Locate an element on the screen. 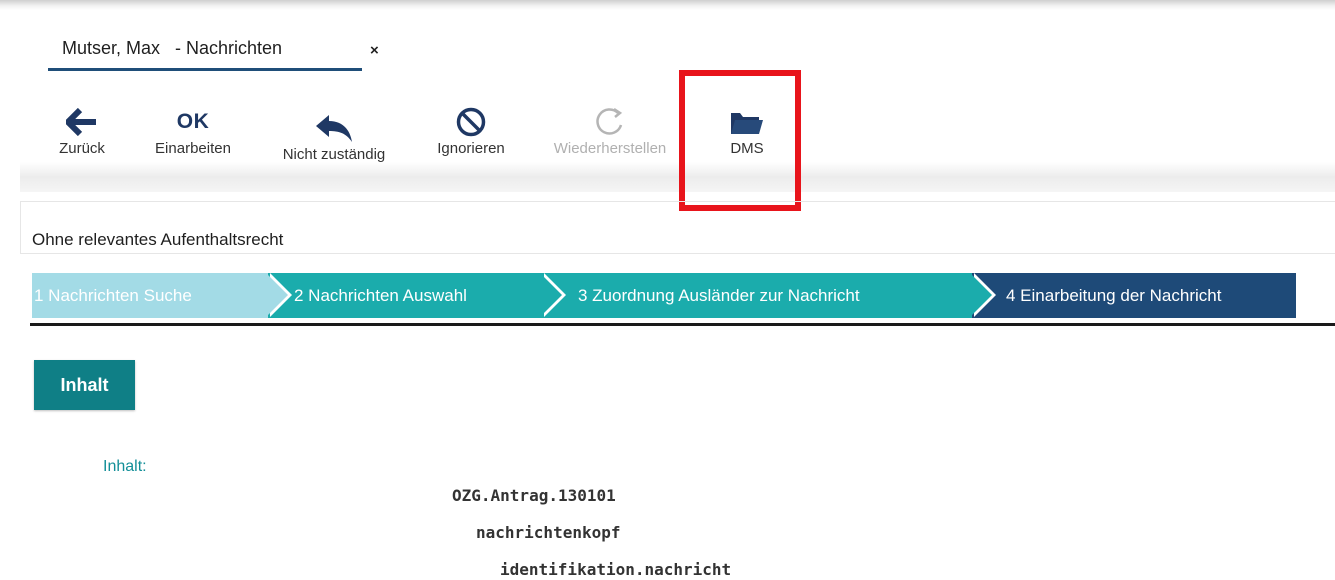 The image size is (1335, 580). step-2: 2 Nachrichten Auswahl is located at coordinates (405, 295).